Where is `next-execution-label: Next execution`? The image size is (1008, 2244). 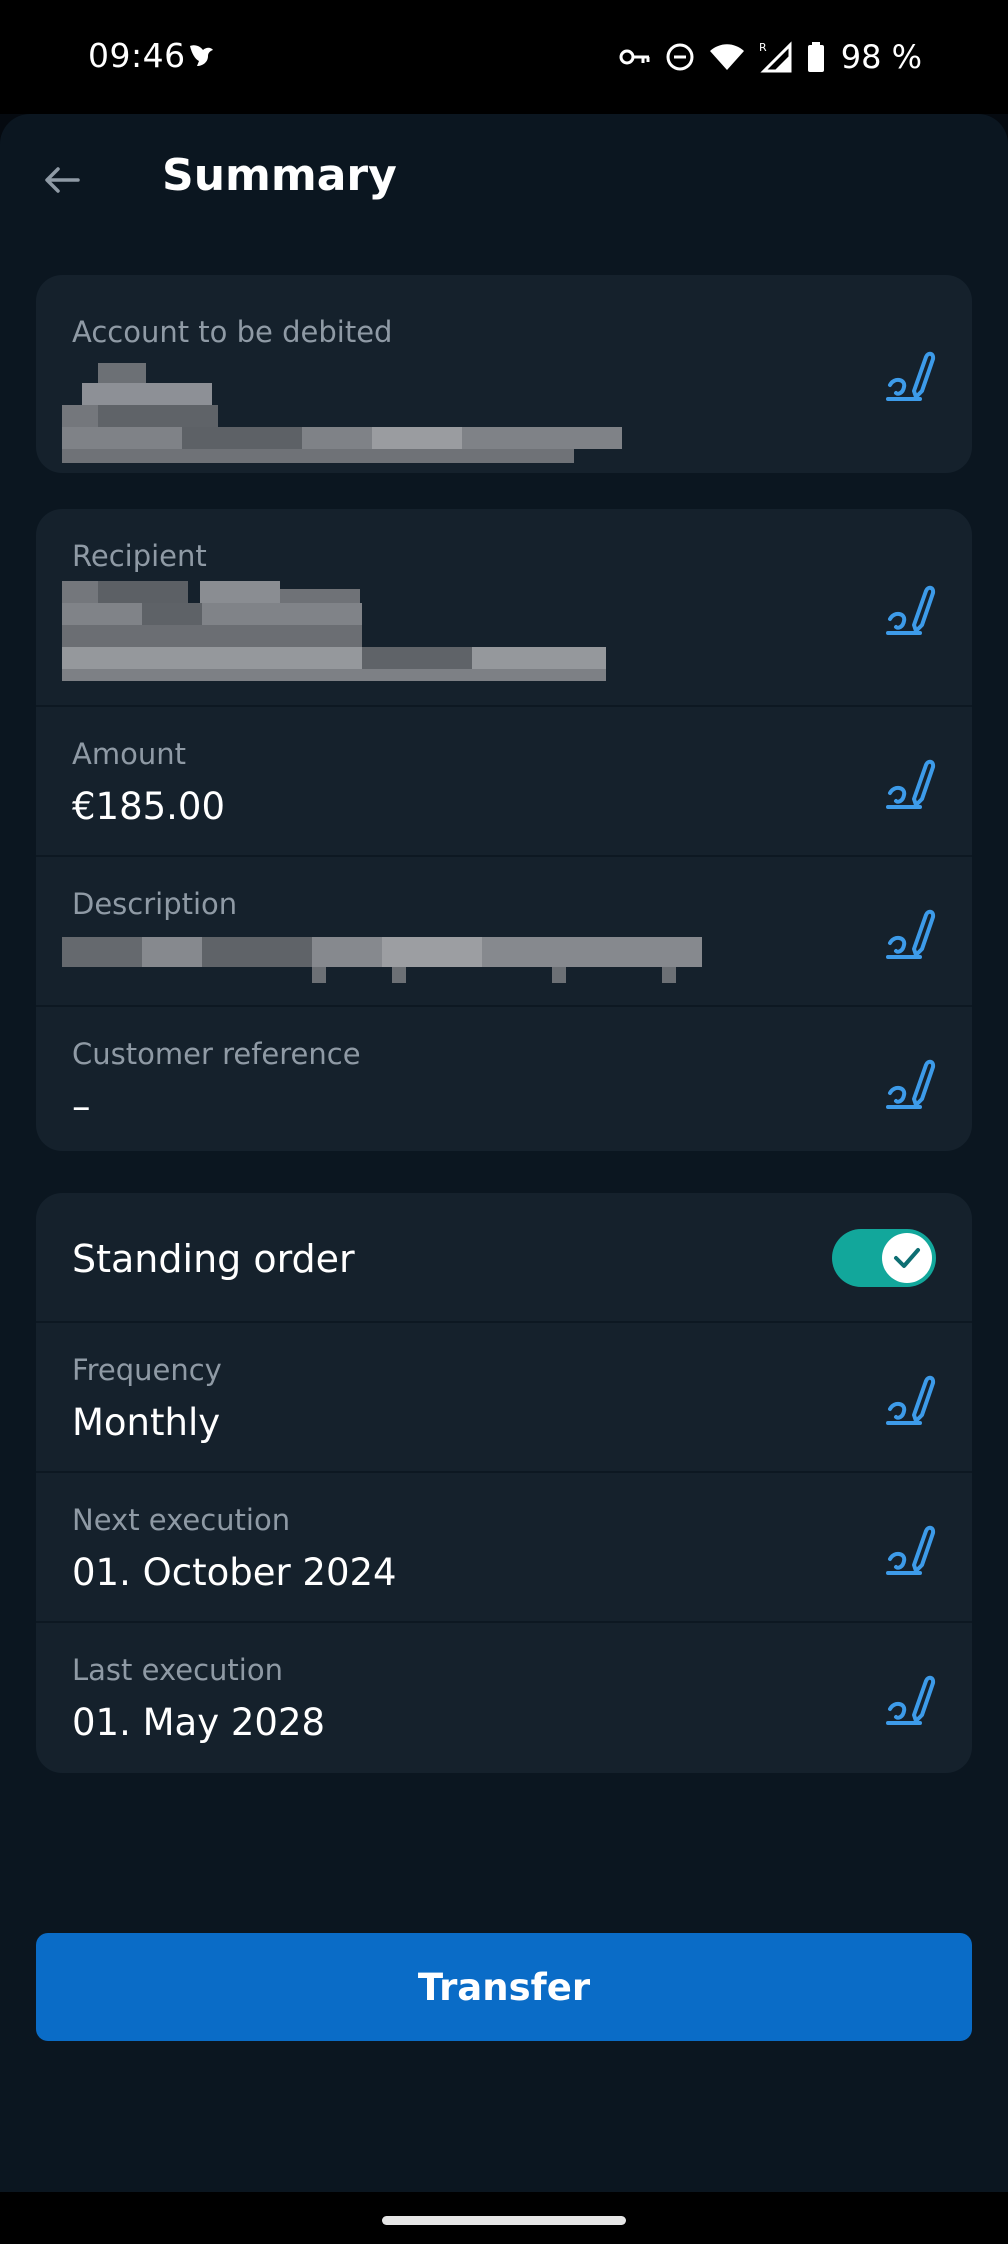
next-execution-label: Next execution is located at coordinates (181, 1520).